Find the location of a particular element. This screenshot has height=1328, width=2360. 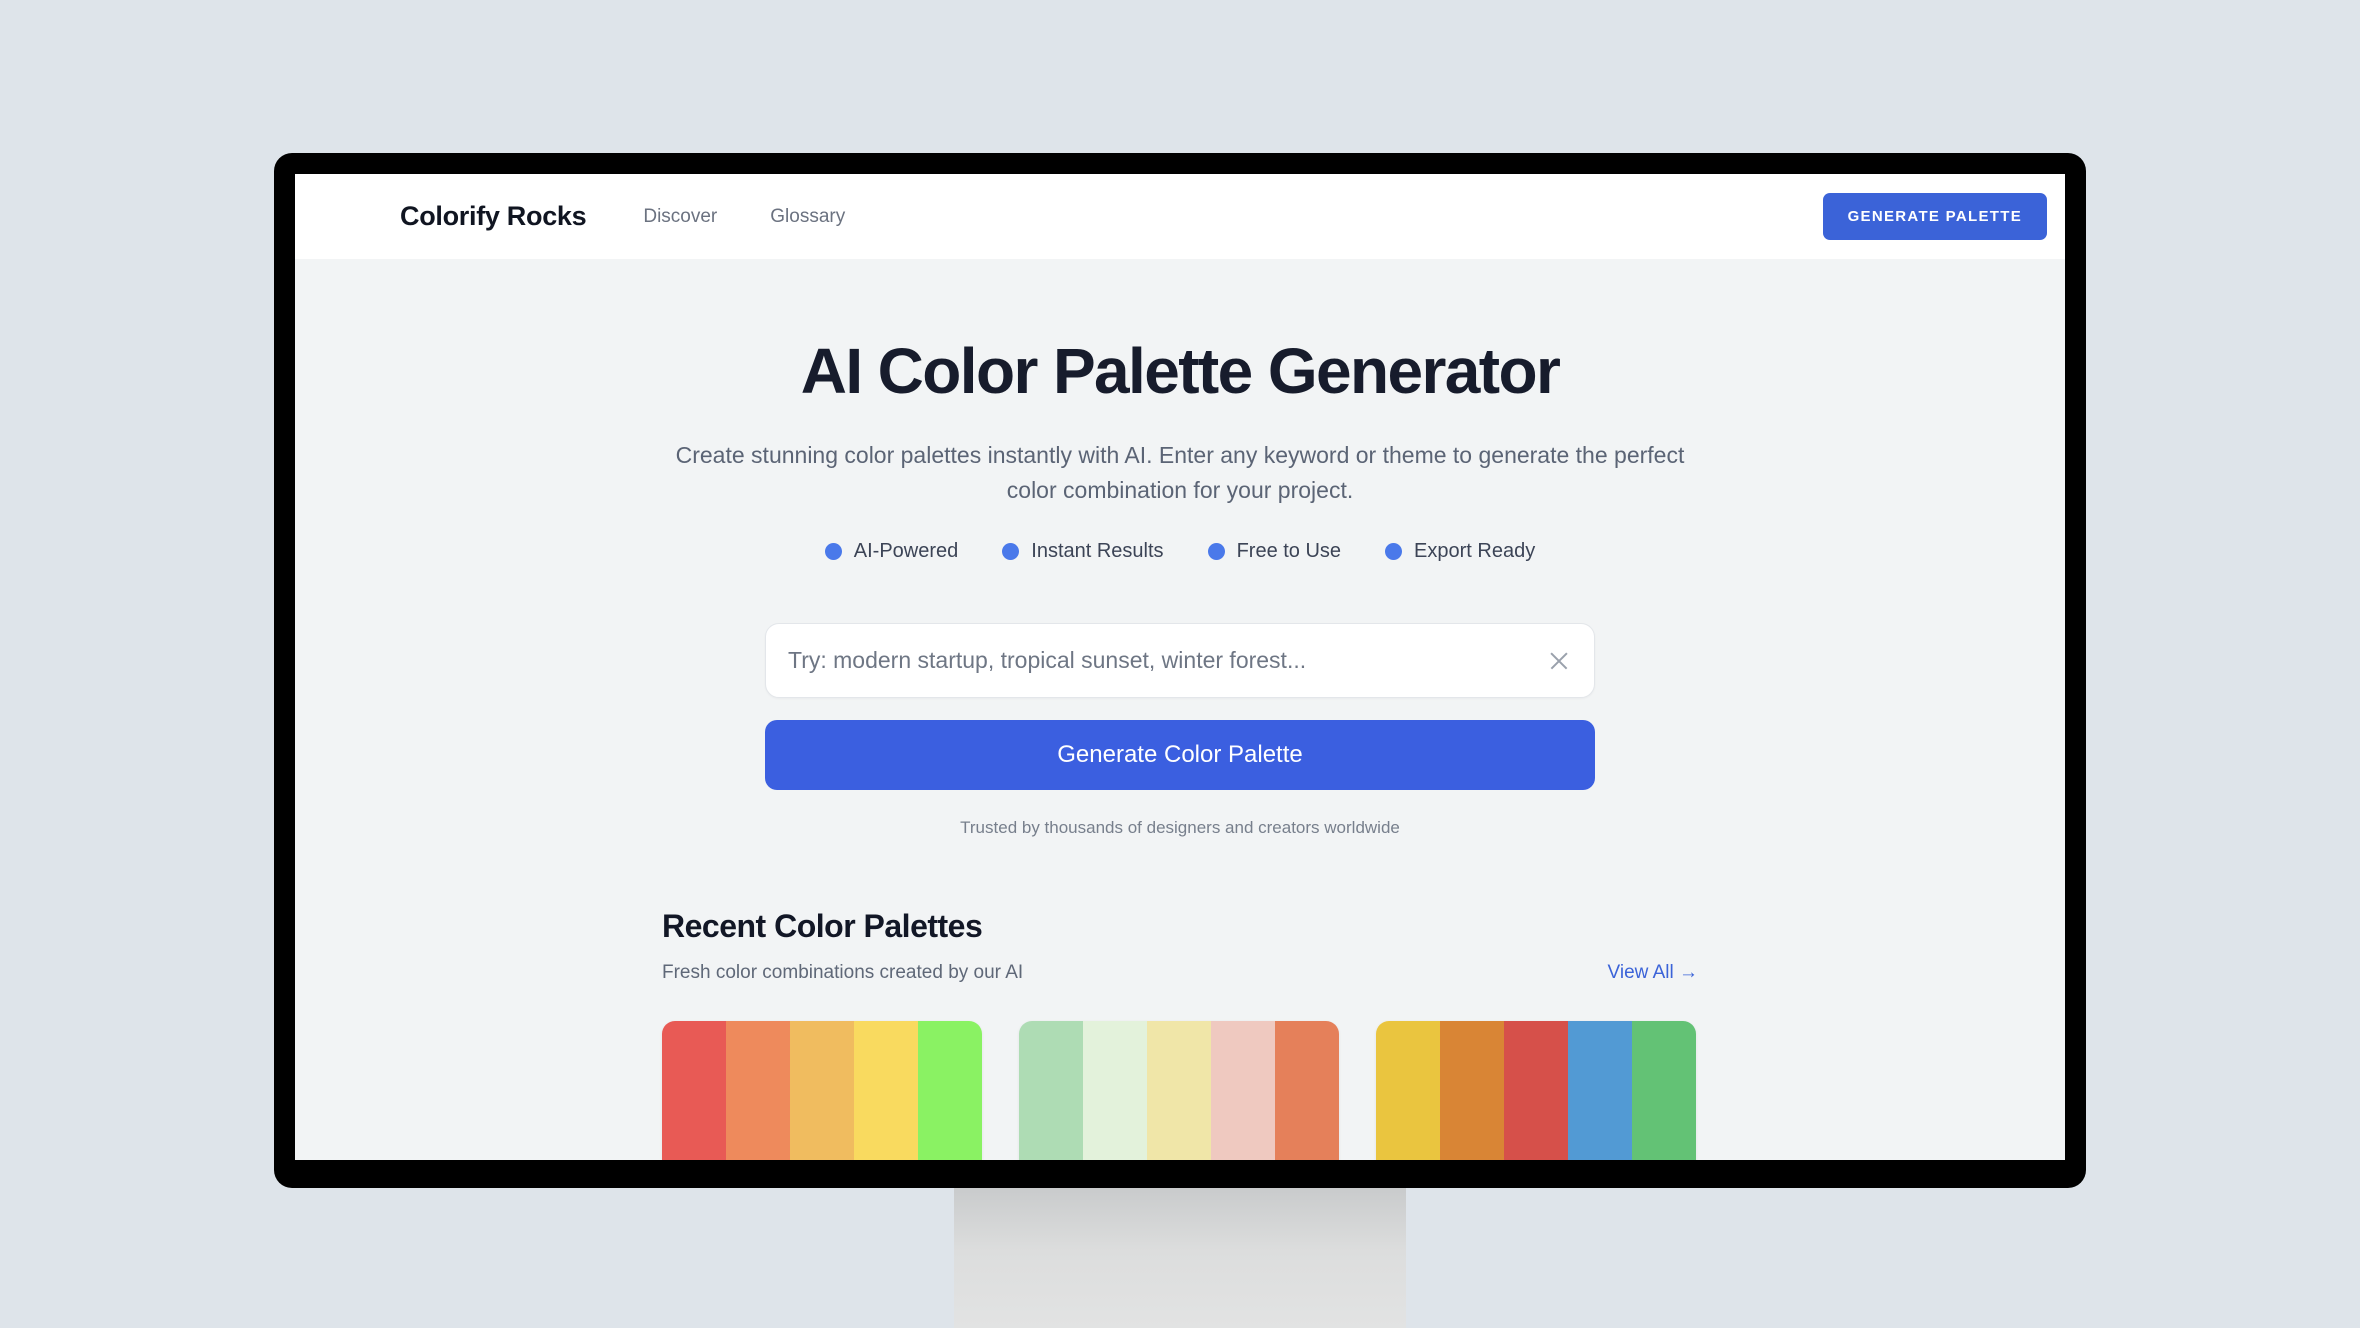

main-nav: Discover Glossary is located at coordinates (744, 217).